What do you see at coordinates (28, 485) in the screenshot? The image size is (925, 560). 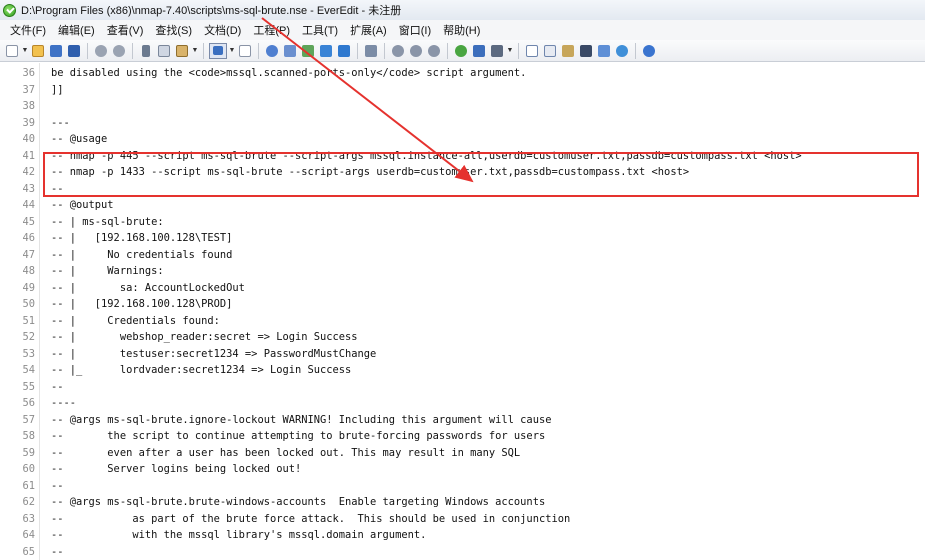 I see `line-number: 61` at bounding box center [28, 485].